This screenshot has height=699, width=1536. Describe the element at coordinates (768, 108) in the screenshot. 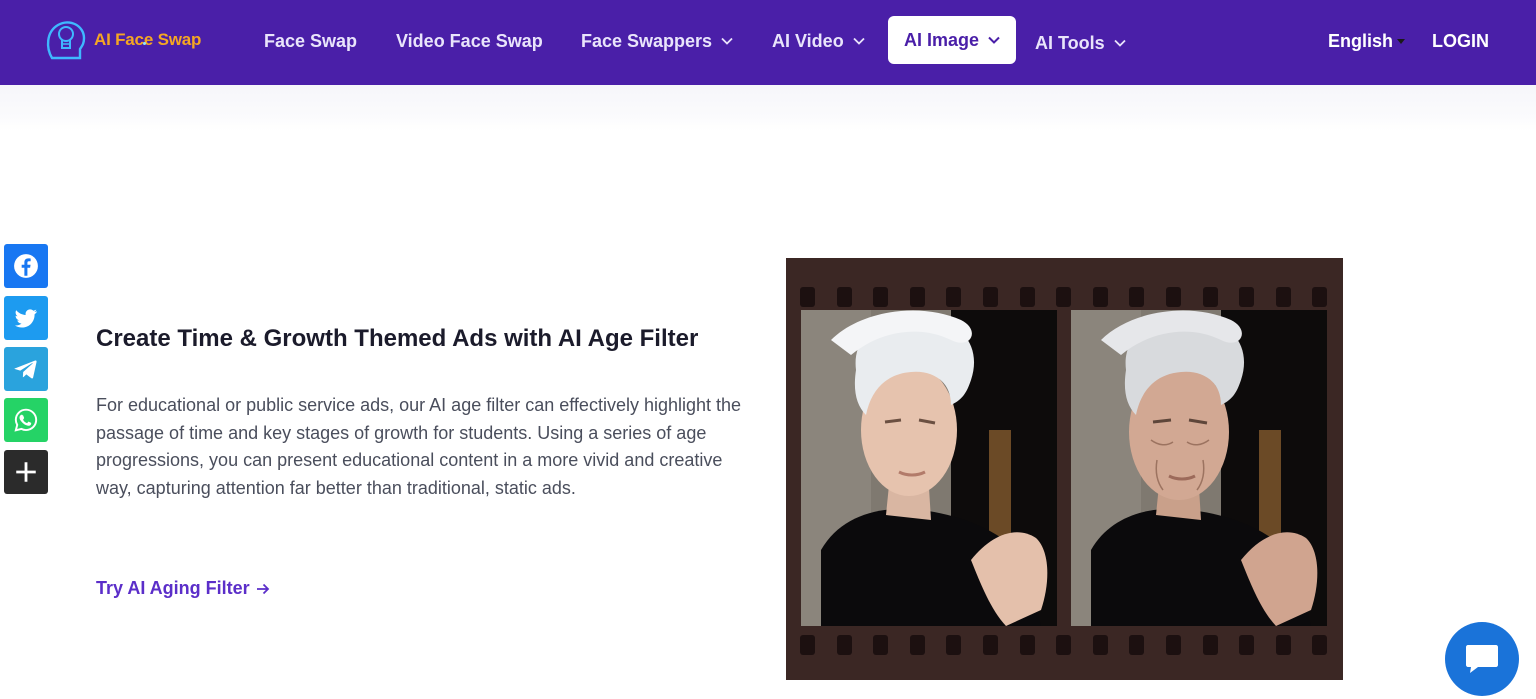

I see `section-divider-band` at that location.